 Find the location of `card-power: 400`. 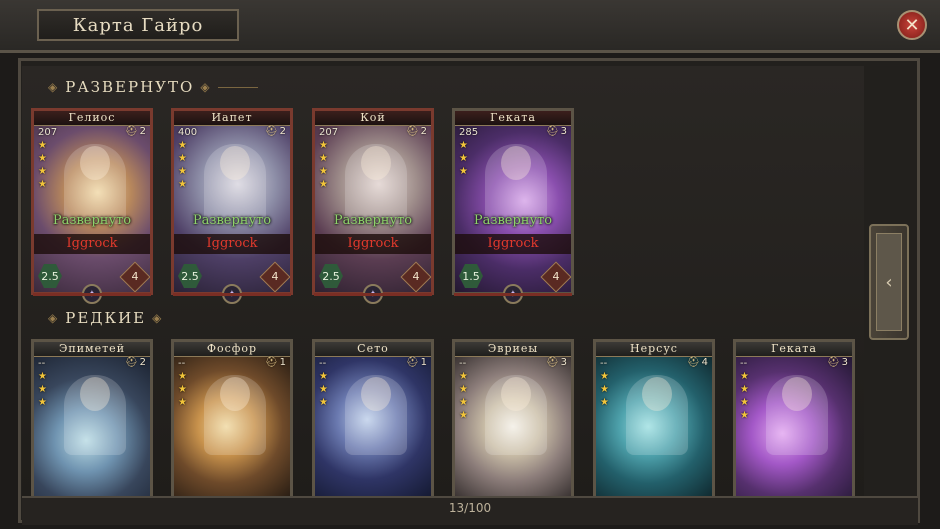

card-power: 400 is located at coordinates (188, 132).